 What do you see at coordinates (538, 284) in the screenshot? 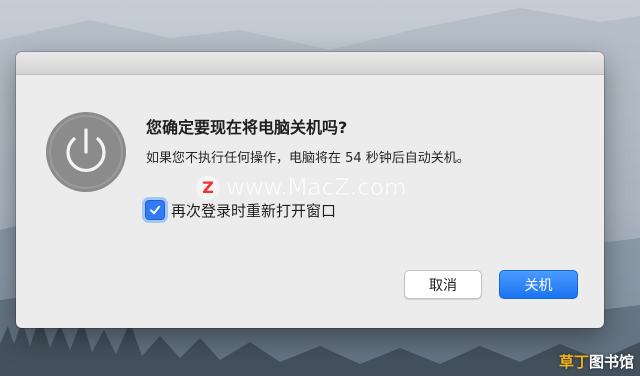
I see `shutdown-button: 关机` at bounding box center [538, 284].